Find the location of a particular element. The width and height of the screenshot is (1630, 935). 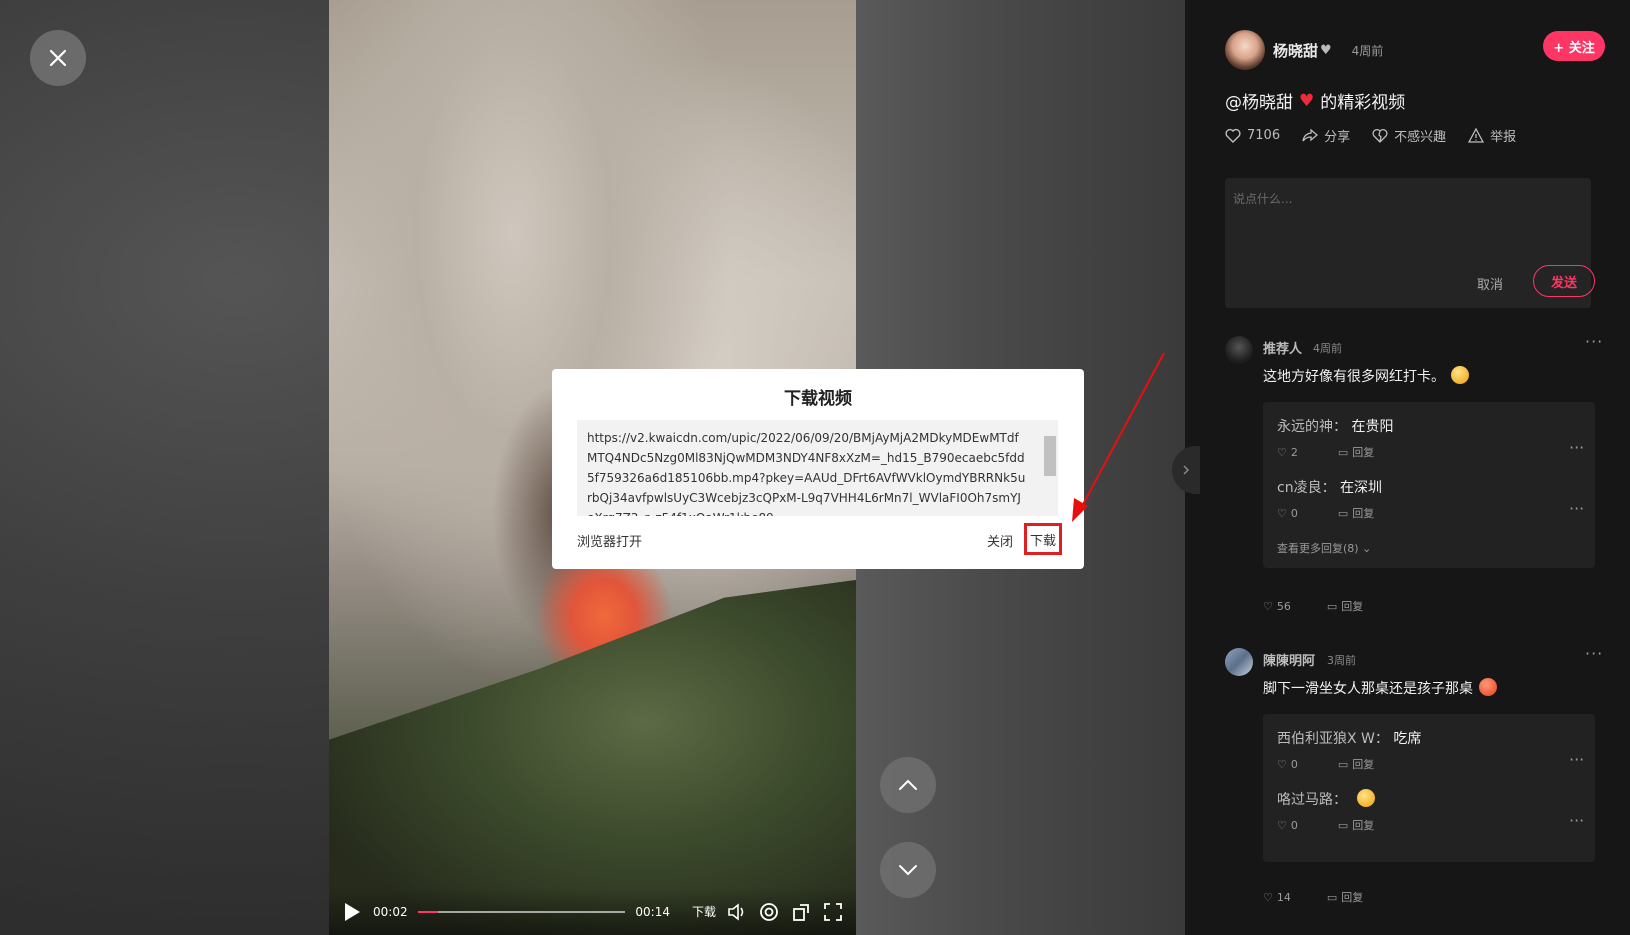

comment-like-button: ♡ 56 is located at coordinates (1277, 606).